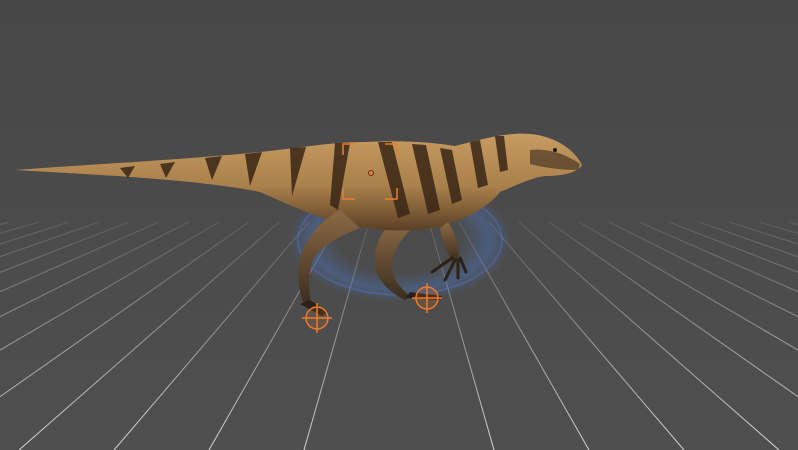 The width and height of the screenshot is (798, 450). Describe the element at coordinates (371, 173) in the screenshot. I see `body-center-icon` at that location.